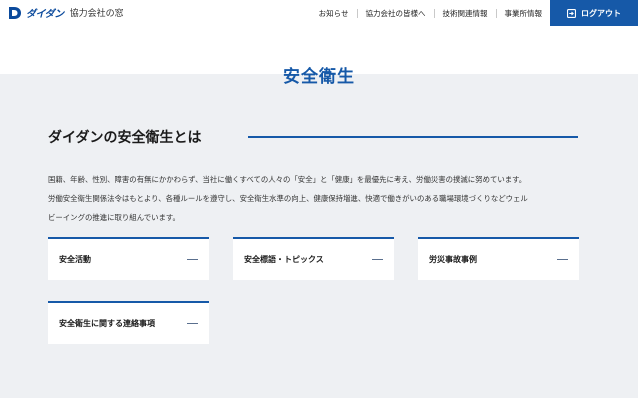 This screenshot has width=638, height=398. I want to click on logout-label: ログアウト, so click(601, 13).